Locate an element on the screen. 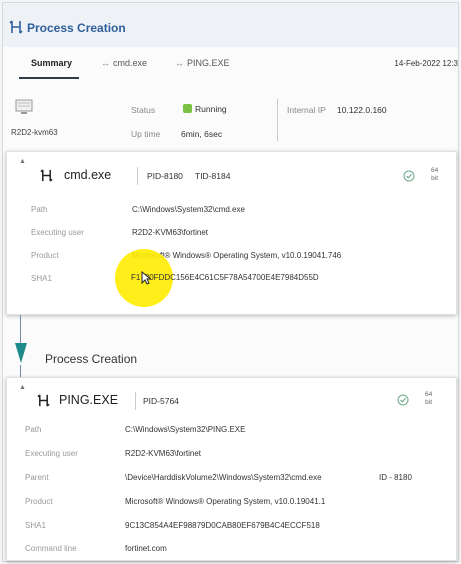 The width and height of the screenshot is (461, 564). tab-summary-label: Summary is located at coordinates (52, 63).